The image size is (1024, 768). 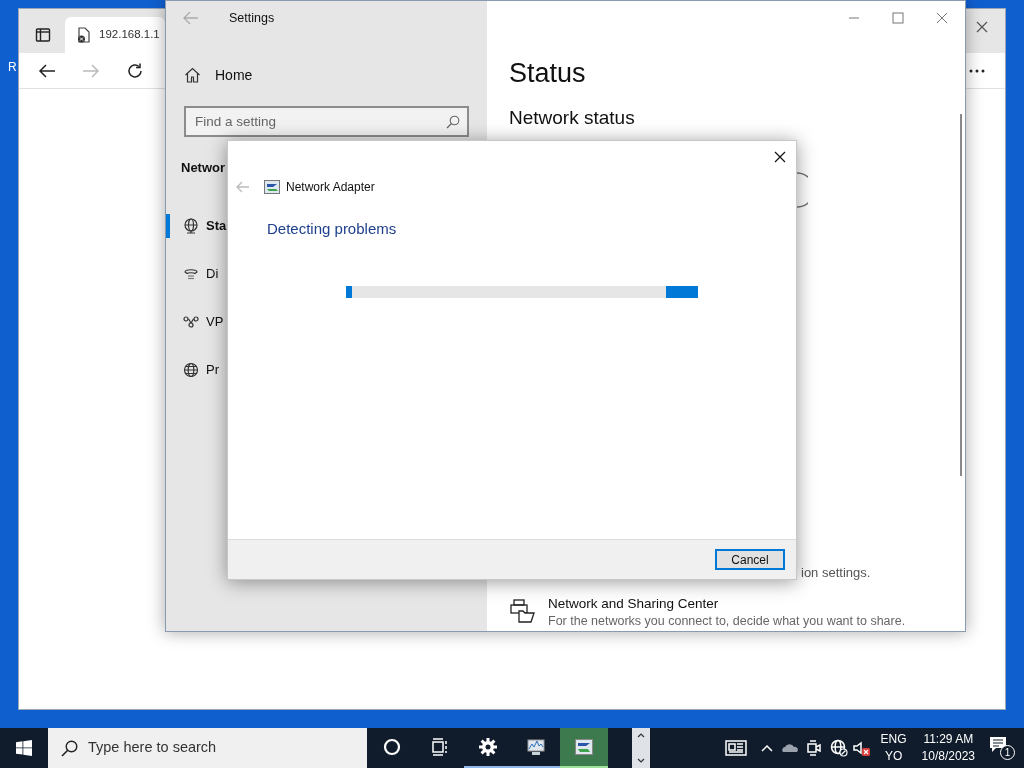 What do you see at coordinates (572, 118) in the screenshot?
I see `section-heading: Network status` at bounding box center [572, 118].